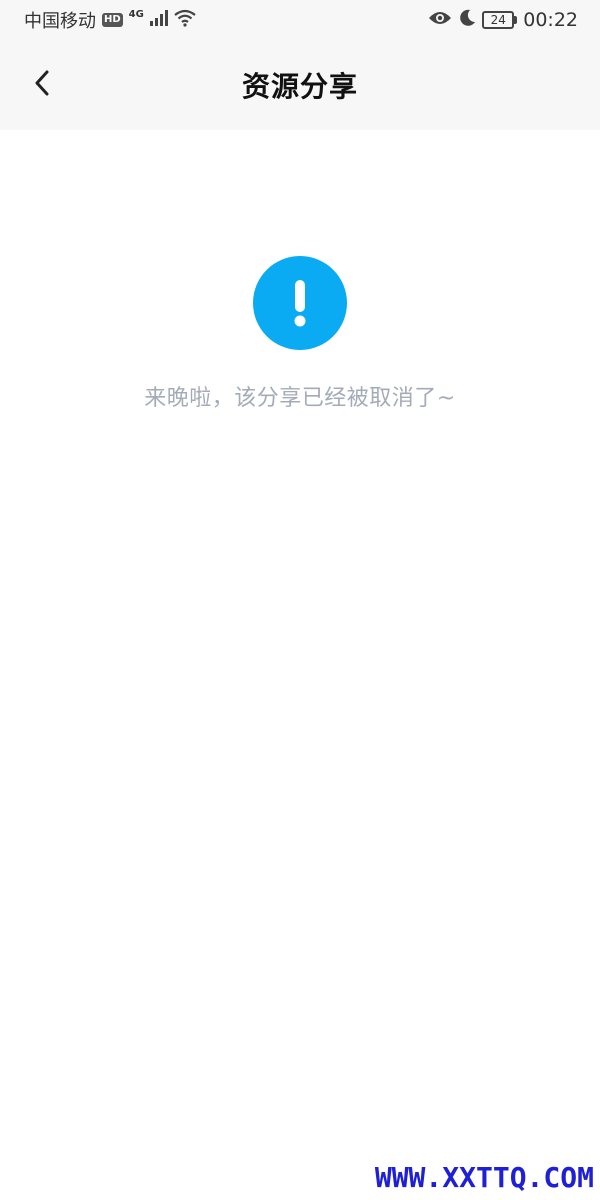  What do you see at coordinates (440, 20) in the screenshot?
I see `eye-icon` at bounding box center [440, 20].